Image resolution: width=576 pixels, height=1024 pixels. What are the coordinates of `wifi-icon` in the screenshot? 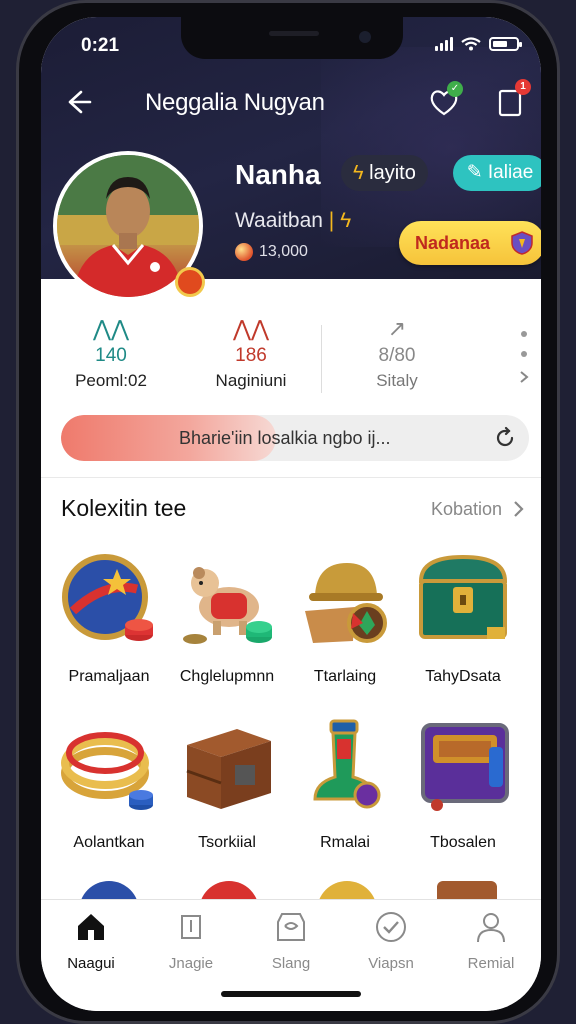 It's located at (471, 44).